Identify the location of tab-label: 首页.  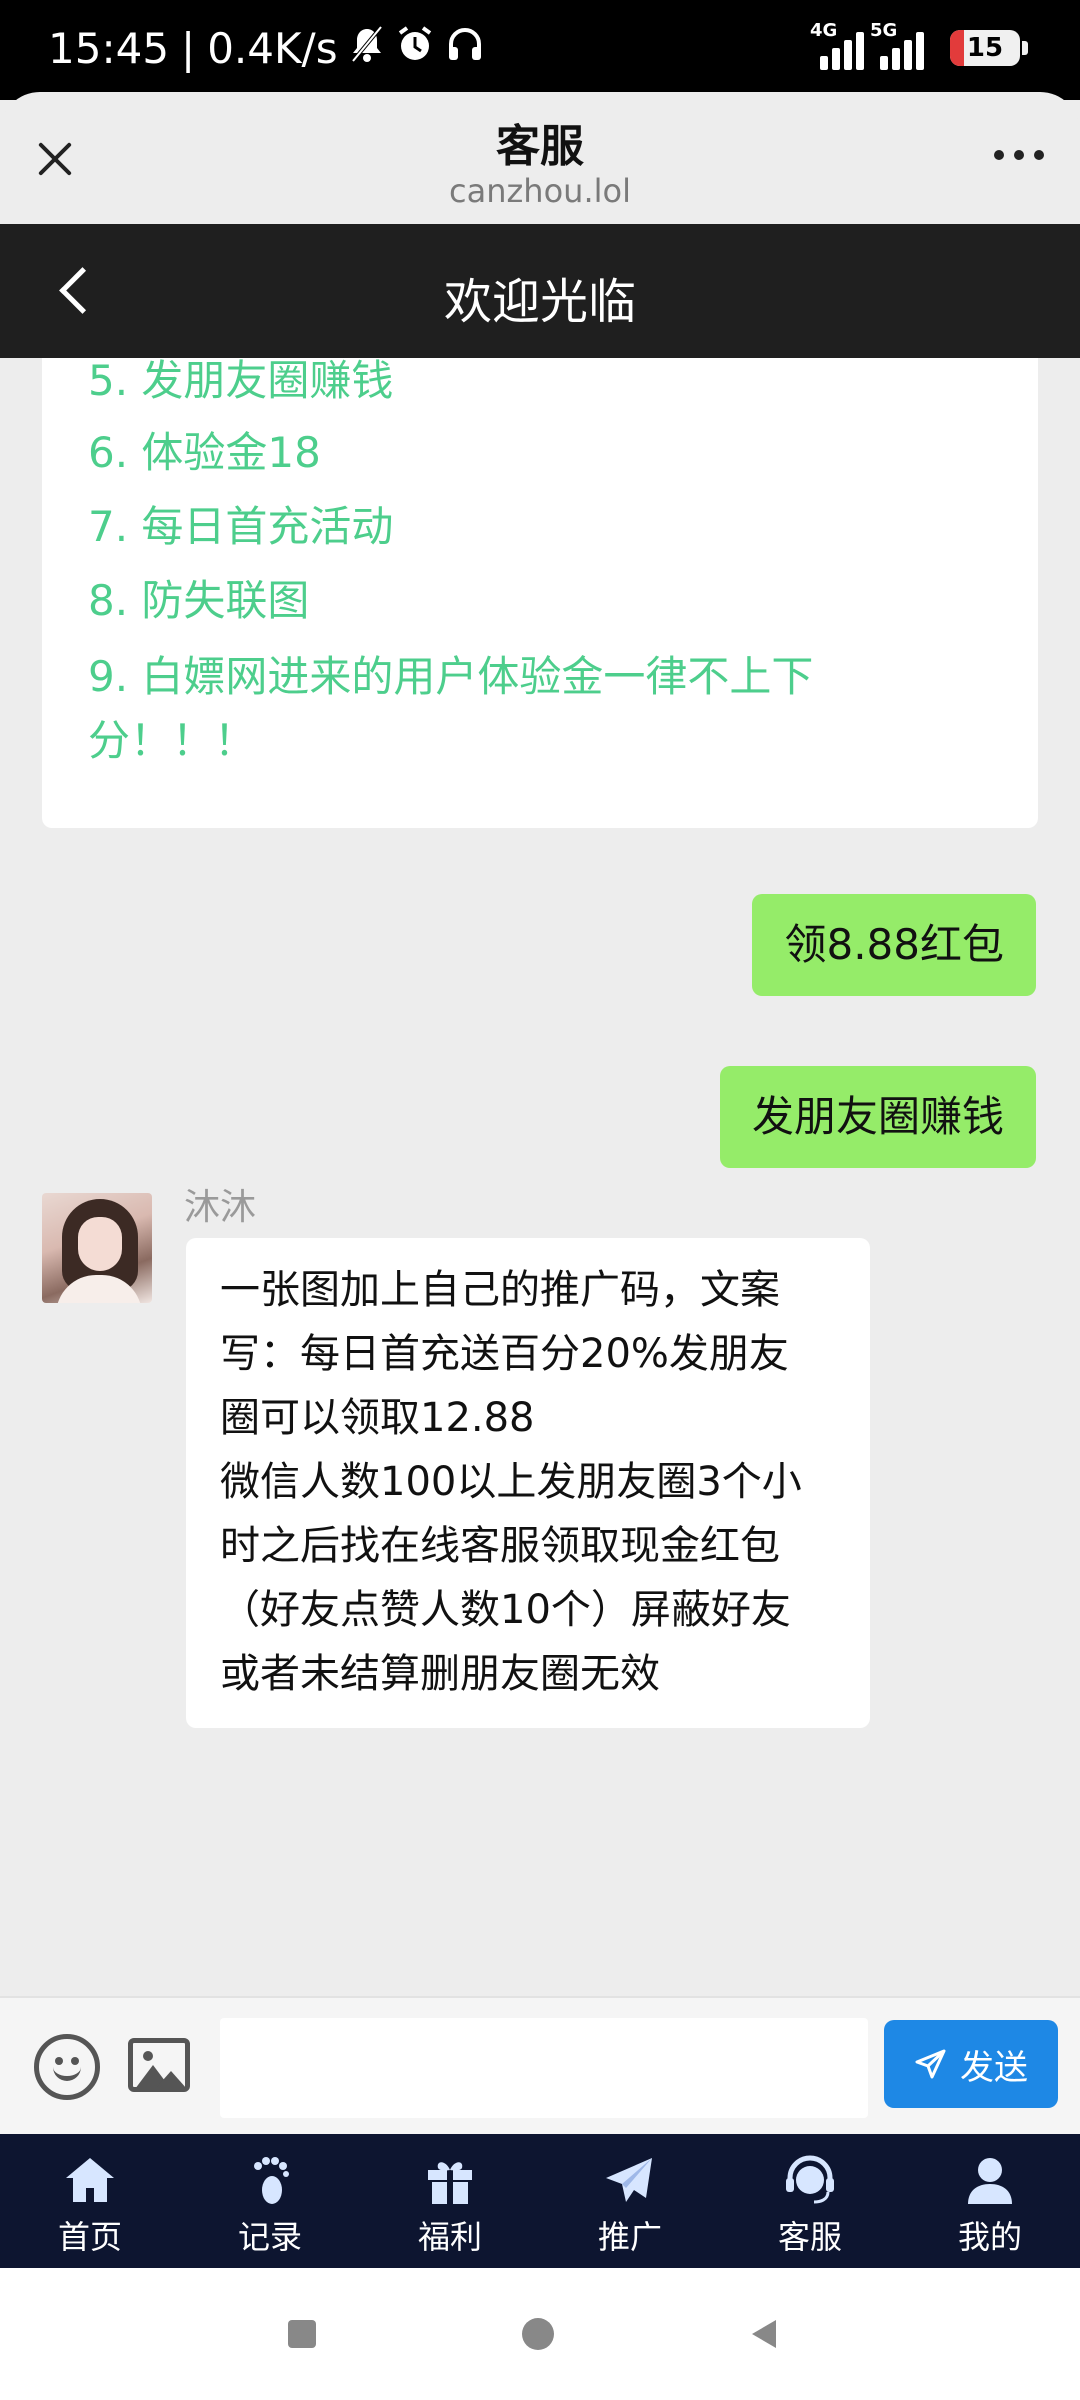
(89, 2237).